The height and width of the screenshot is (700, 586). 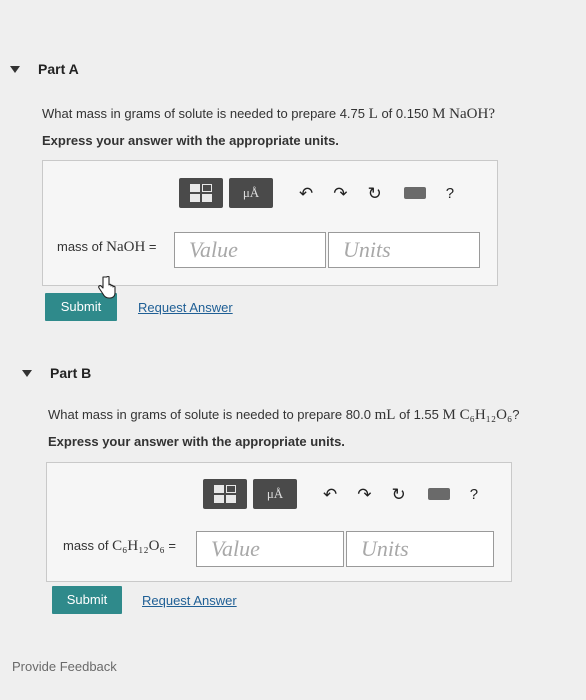 I want to click on part-a-header: Part A, so click(x=44, y=69).